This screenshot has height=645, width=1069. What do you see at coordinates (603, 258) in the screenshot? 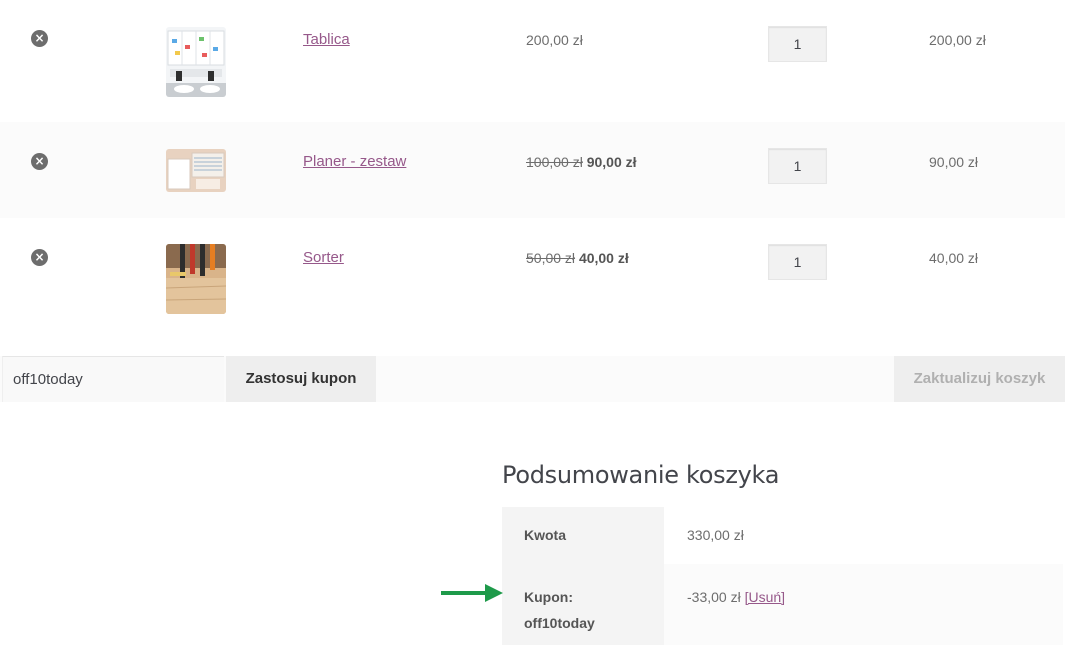
I see `price-sale: 40,00 zł` at bounding box center [603, 258].